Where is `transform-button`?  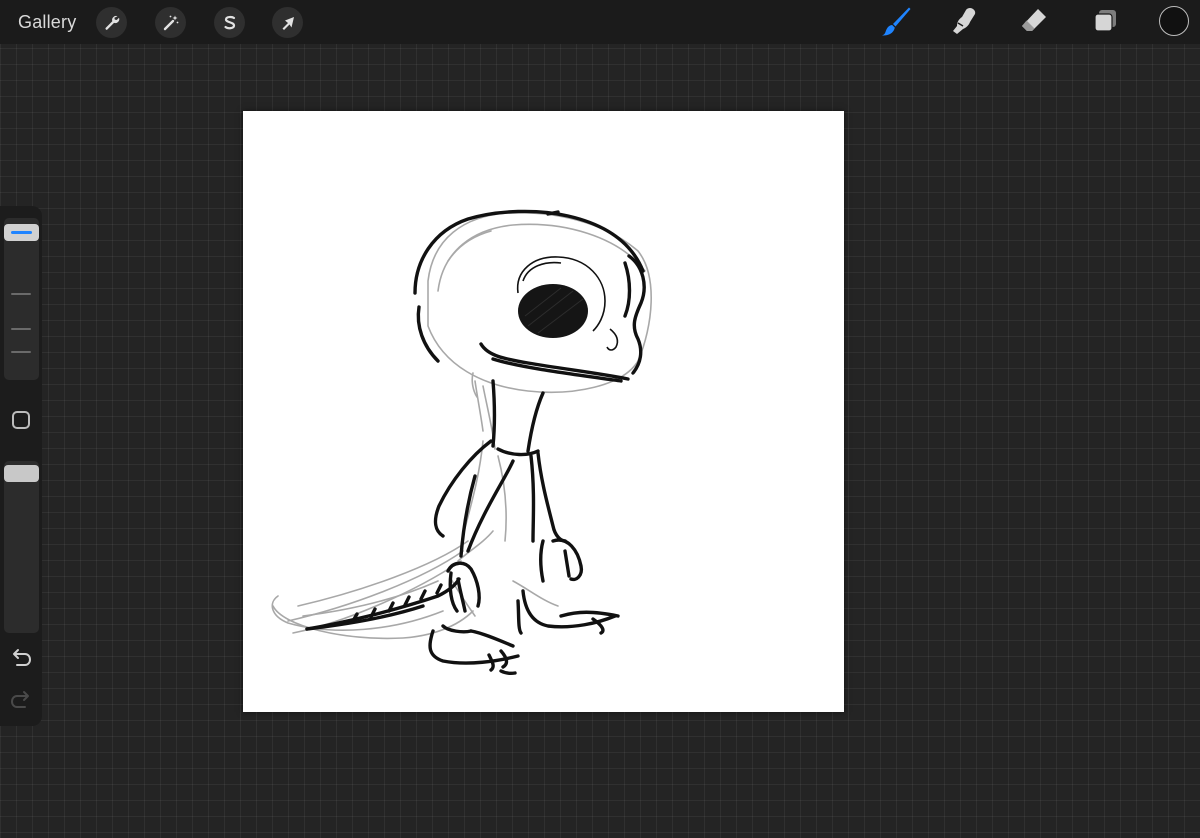
transform-button is located at coordinates (287, 22).